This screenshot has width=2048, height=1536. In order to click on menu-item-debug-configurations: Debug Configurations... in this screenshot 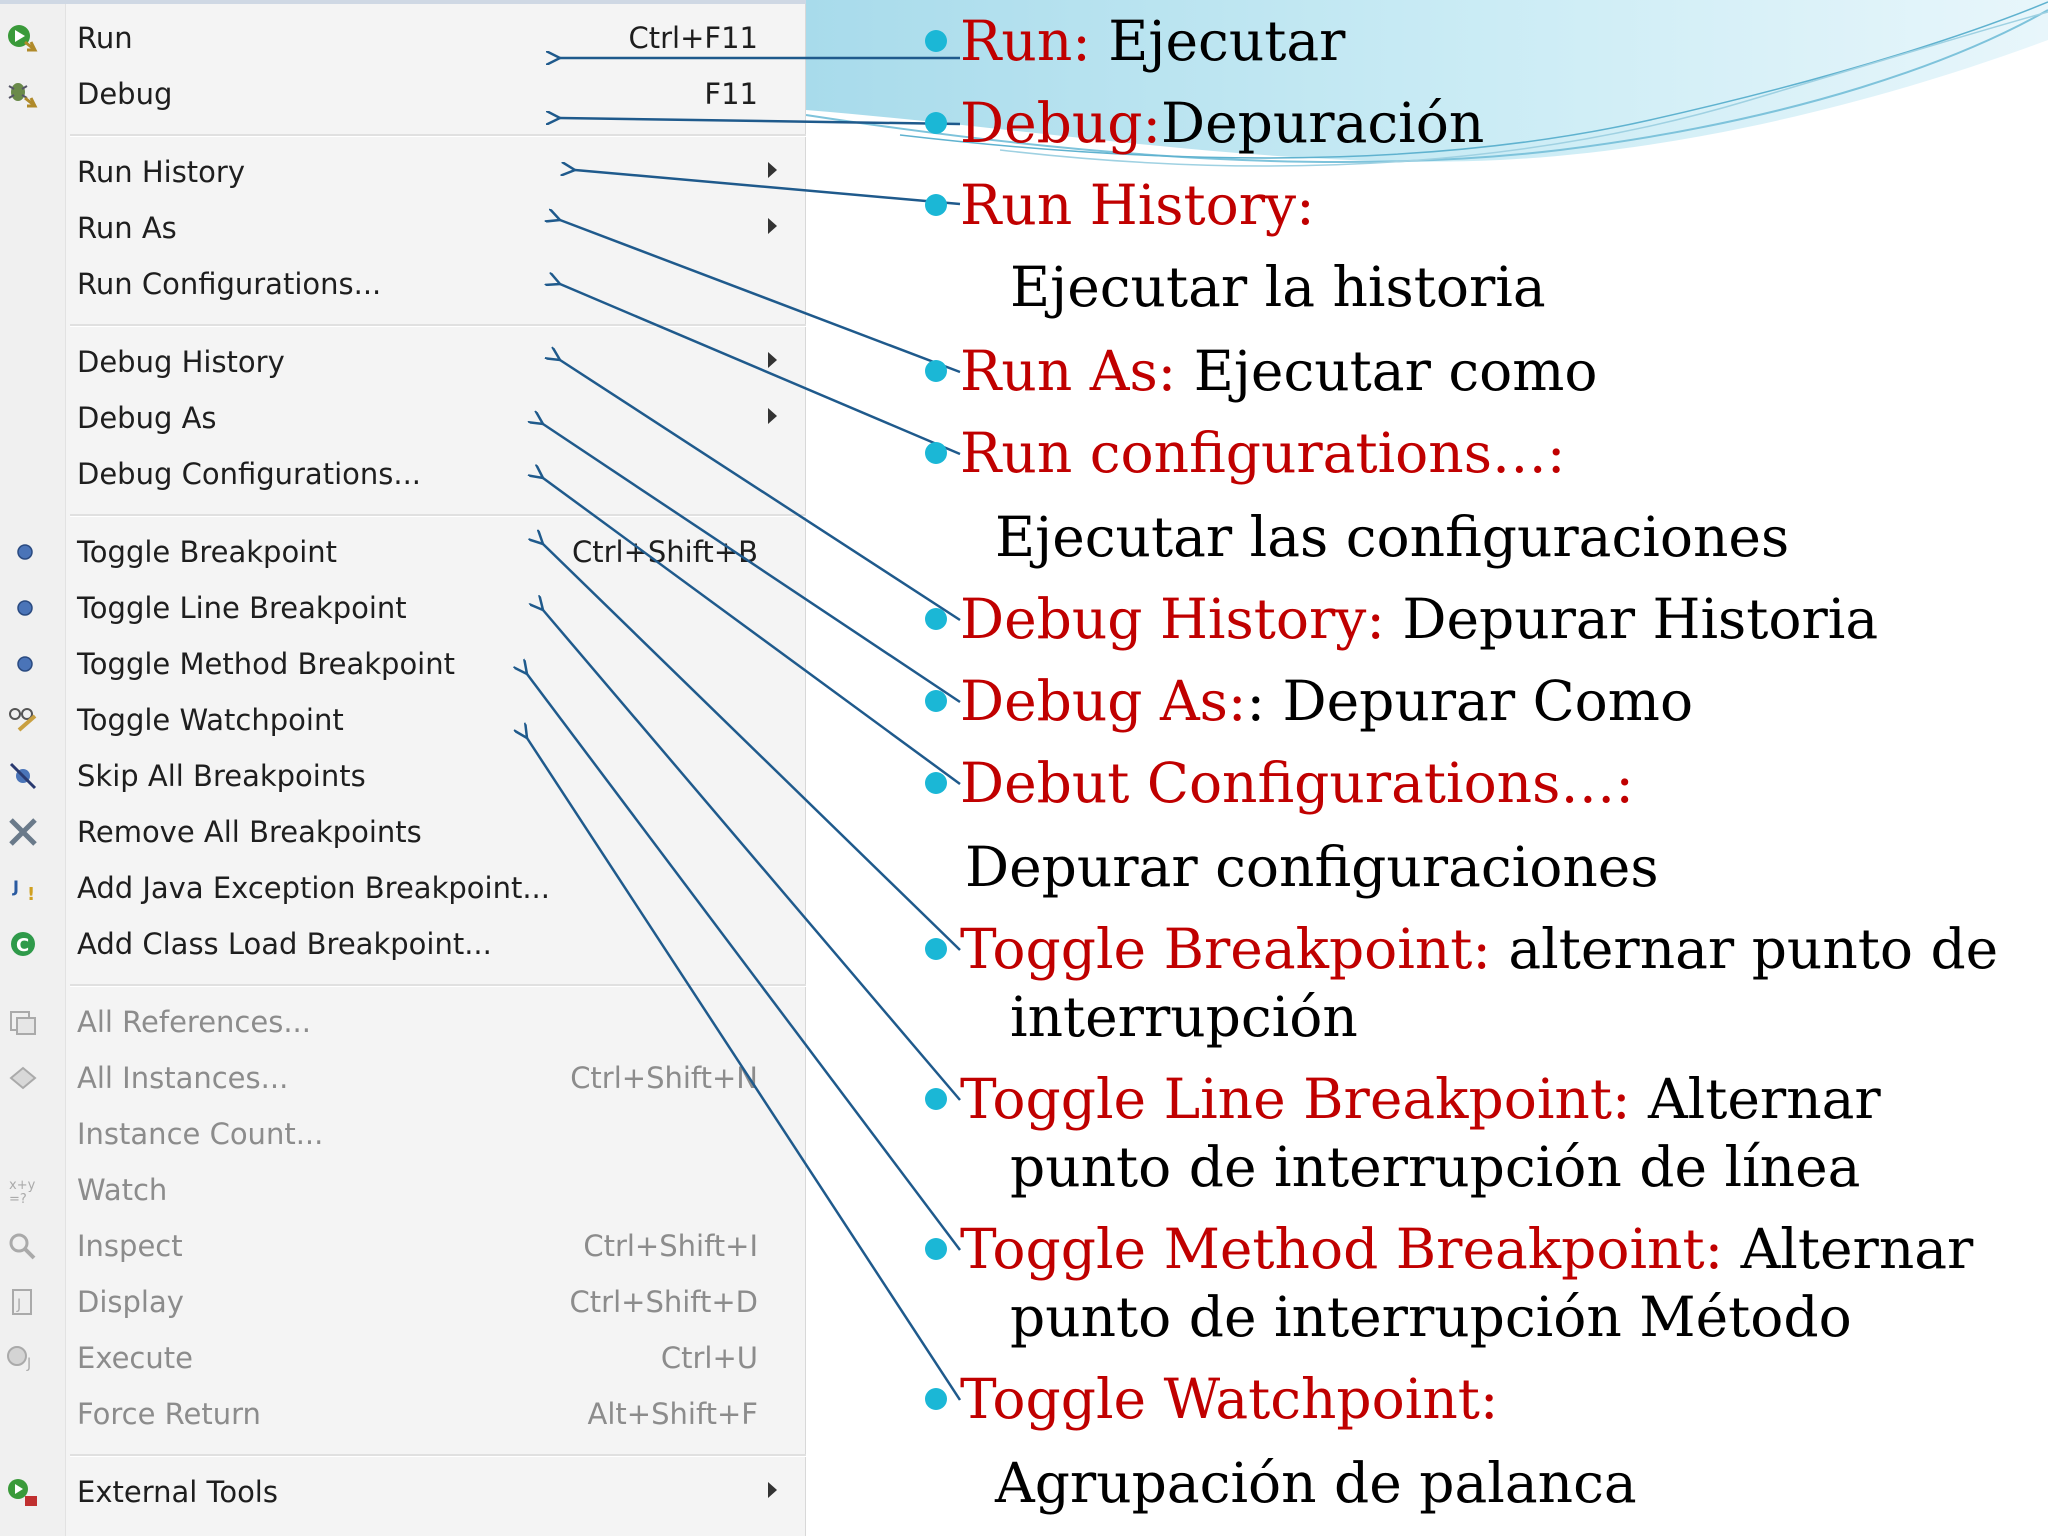, I will do `click(403, 474)`.